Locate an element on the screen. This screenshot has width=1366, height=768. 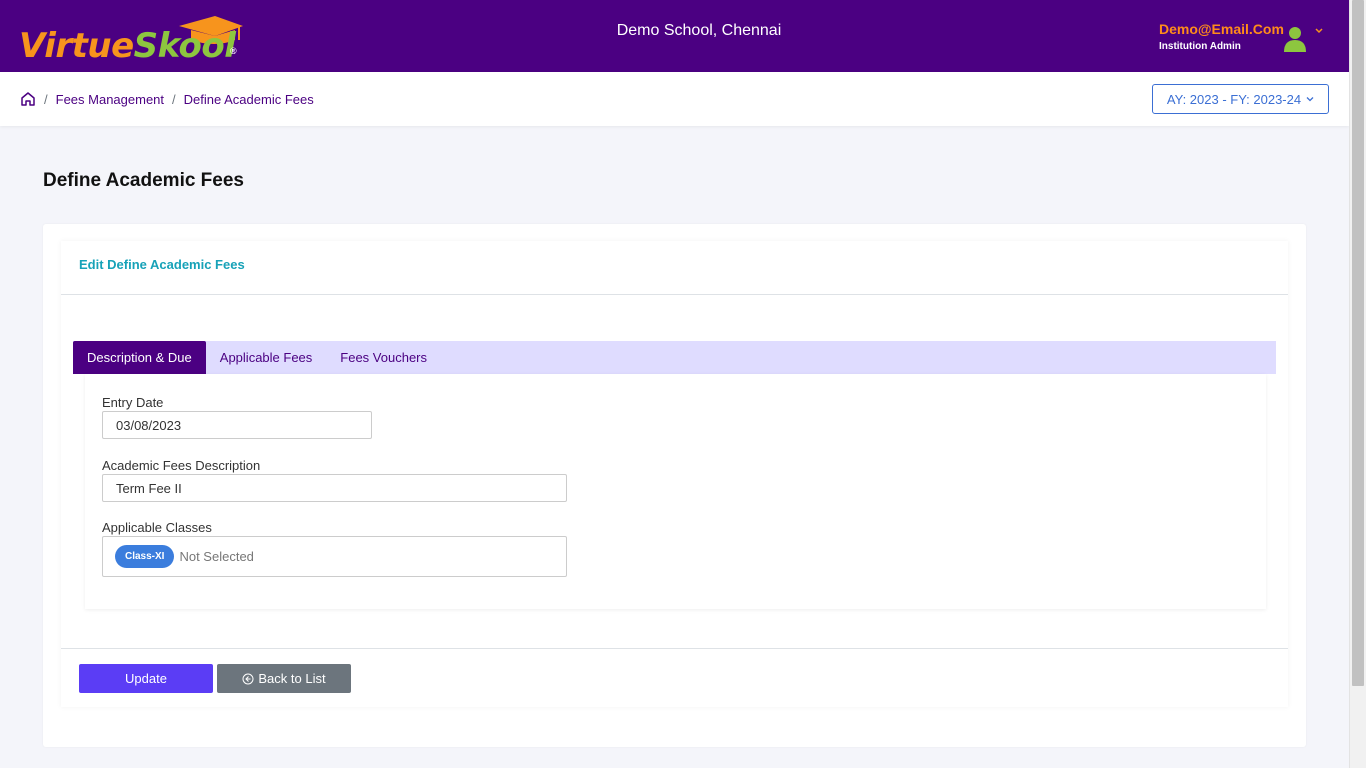
academic-year-selector: AY: 2023 - FY: 2023-24 is located at coordinates (1240, 99).